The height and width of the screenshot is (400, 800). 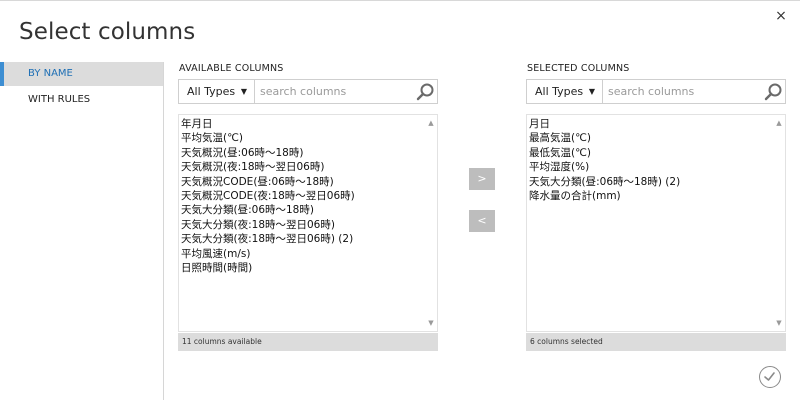 What do you see at coordinates (656, 342) in the screenshot?
I see `selected-count: 6 columns selected` at bounding box center [656, 342].